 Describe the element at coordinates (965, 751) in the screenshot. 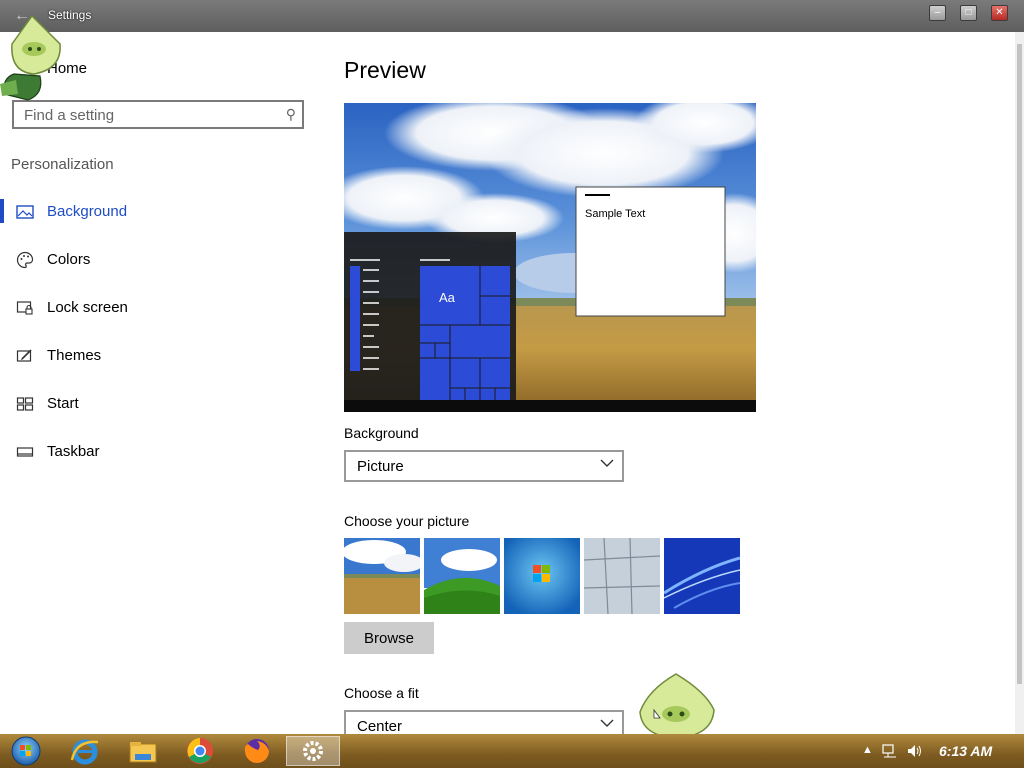

I see `taskbar-clock: 6:13 AM` at that location.